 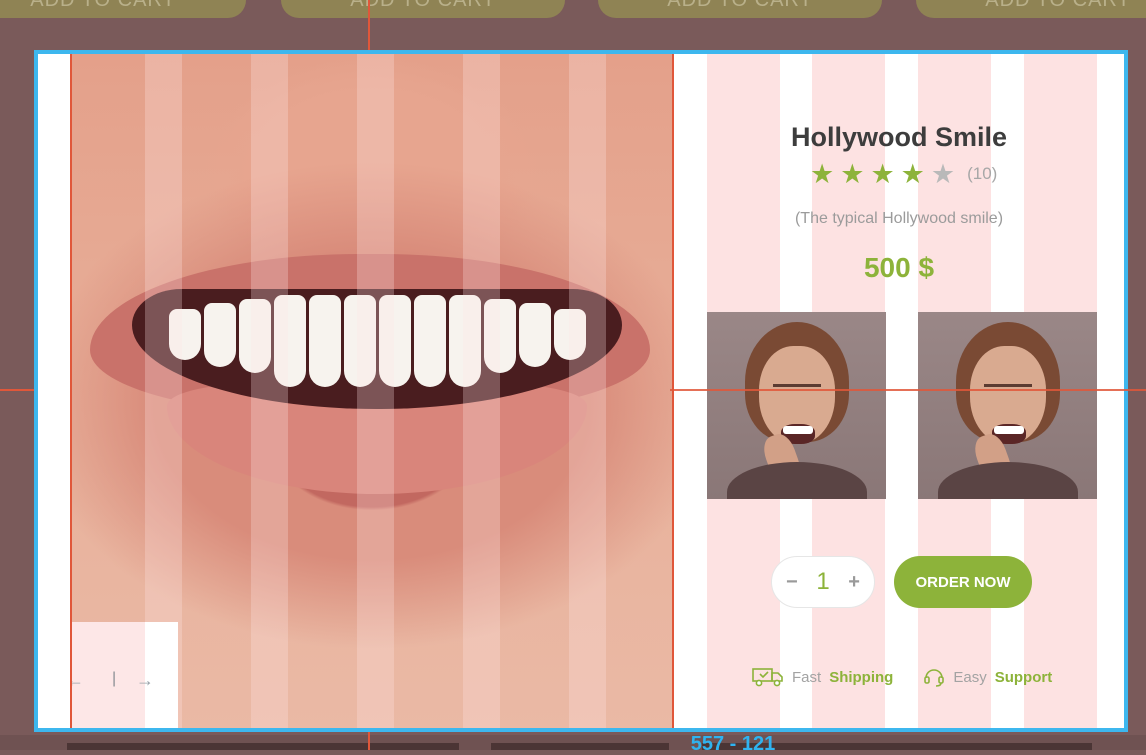 I want to click on support-label: Support, so click(x=1023, y=677).